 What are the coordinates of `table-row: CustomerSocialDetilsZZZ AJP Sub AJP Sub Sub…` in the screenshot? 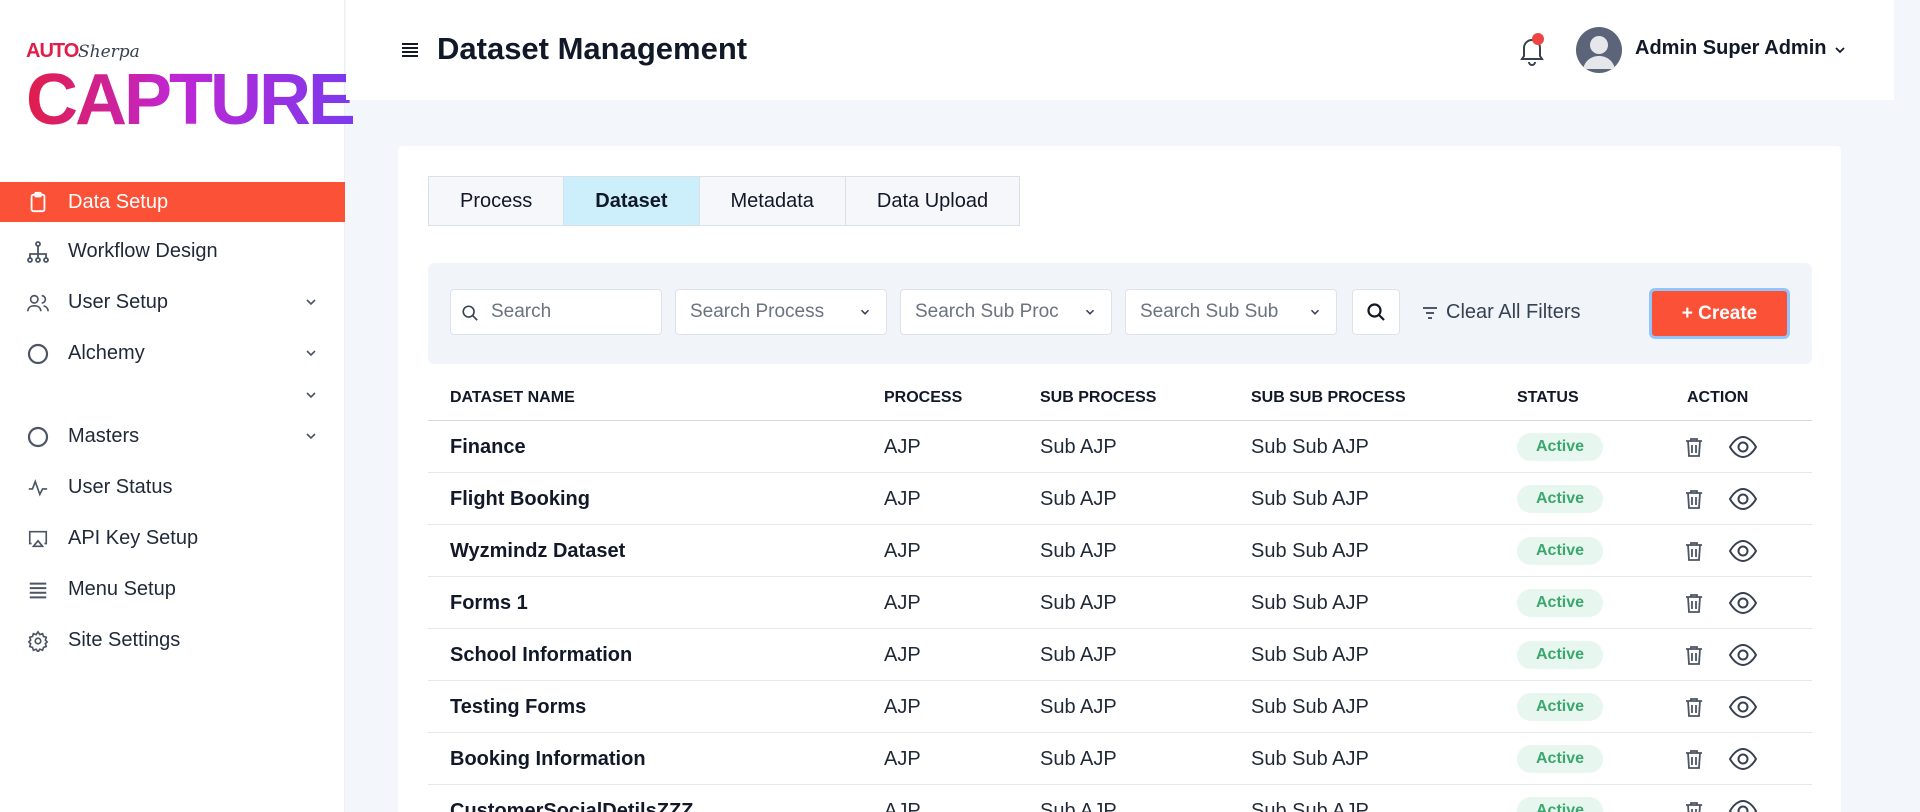 It's located at (1120, 798).